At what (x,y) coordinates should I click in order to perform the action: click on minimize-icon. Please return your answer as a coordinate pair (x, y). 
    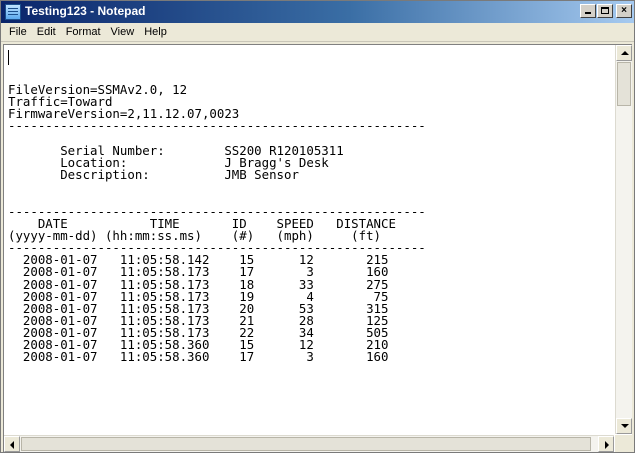
    Looking at the image, I should click on (588, 13).